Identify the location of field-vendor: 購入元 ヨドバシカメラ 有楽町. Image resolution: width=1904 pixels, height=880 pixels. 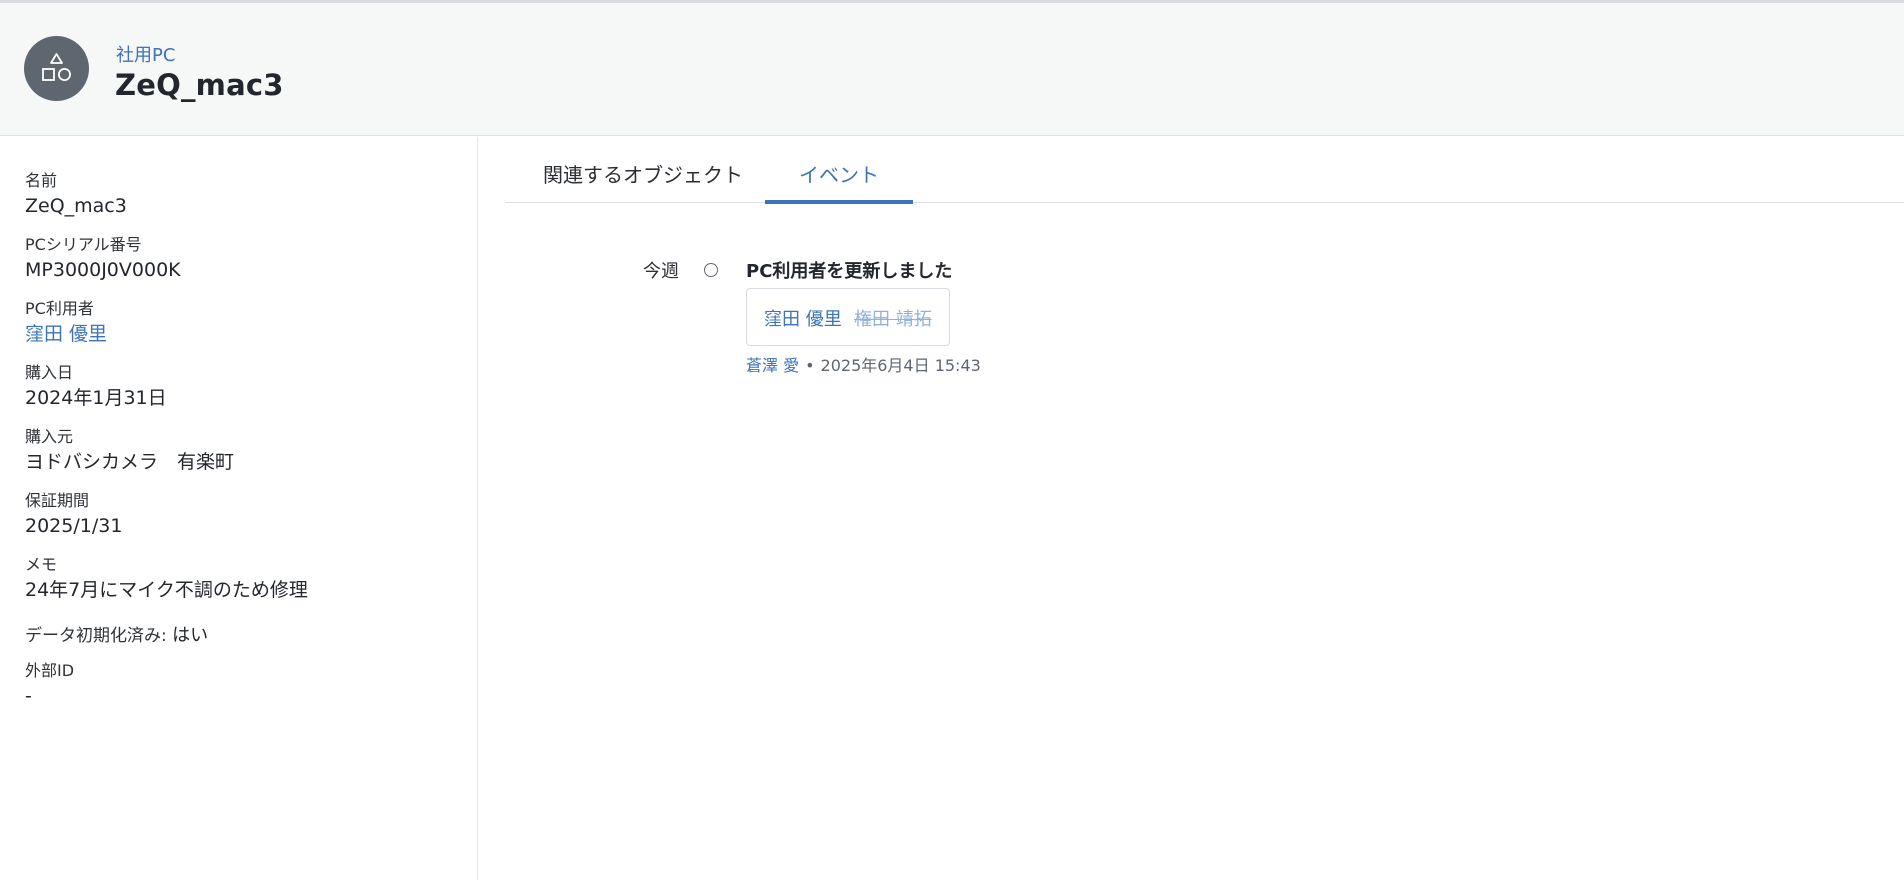
(129, 451).